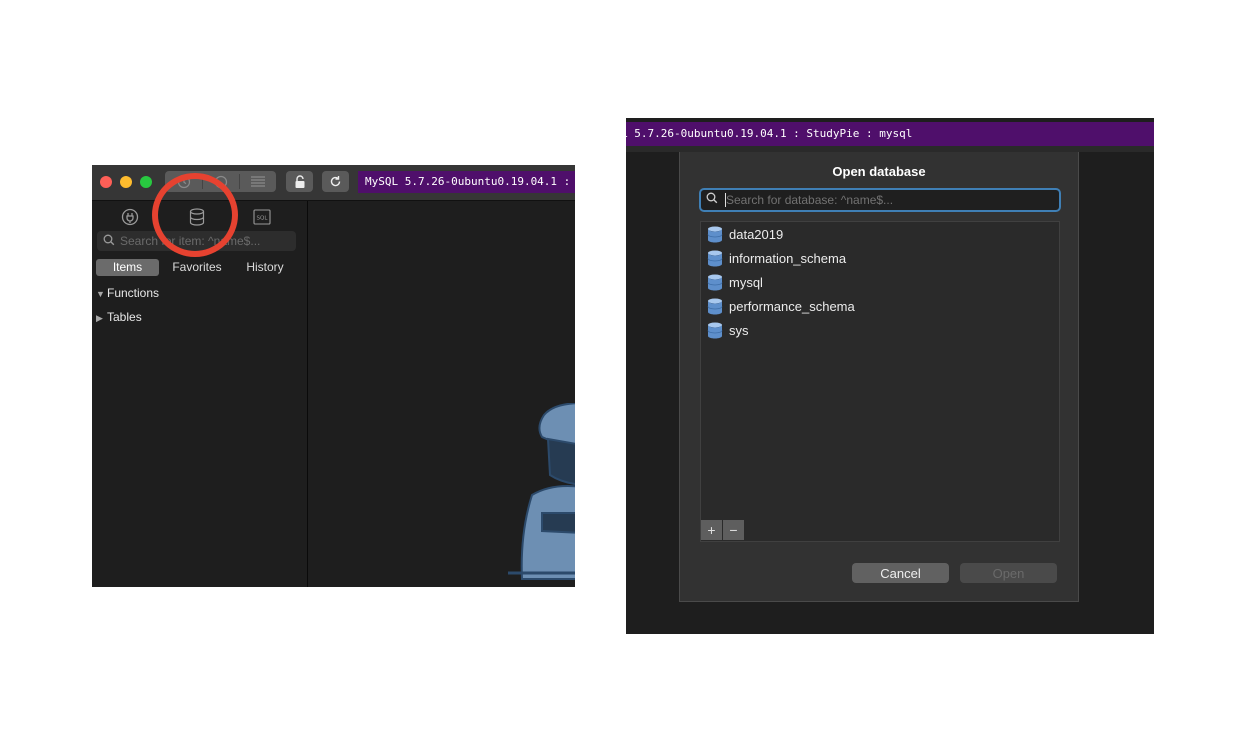 The height and width of the screenshot is (751, 1246). Describe the element at coordinates (745, 234) in the screenshot. I see `database-item: data2019` at that location.